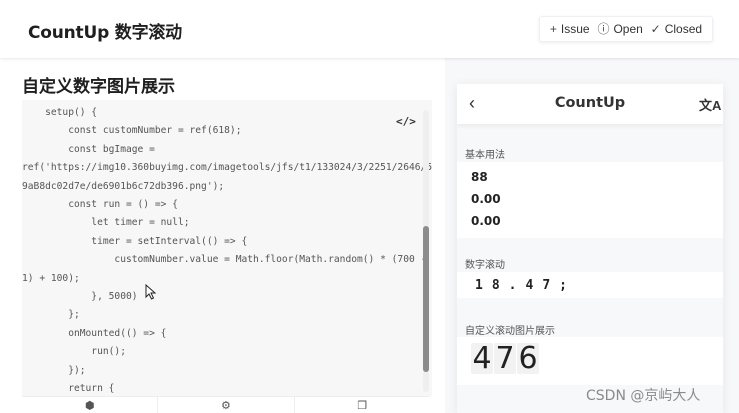 The width and height of the screenshot is (739, 413). I want to click on image-digits: 4 7 6, so click(505, 358).